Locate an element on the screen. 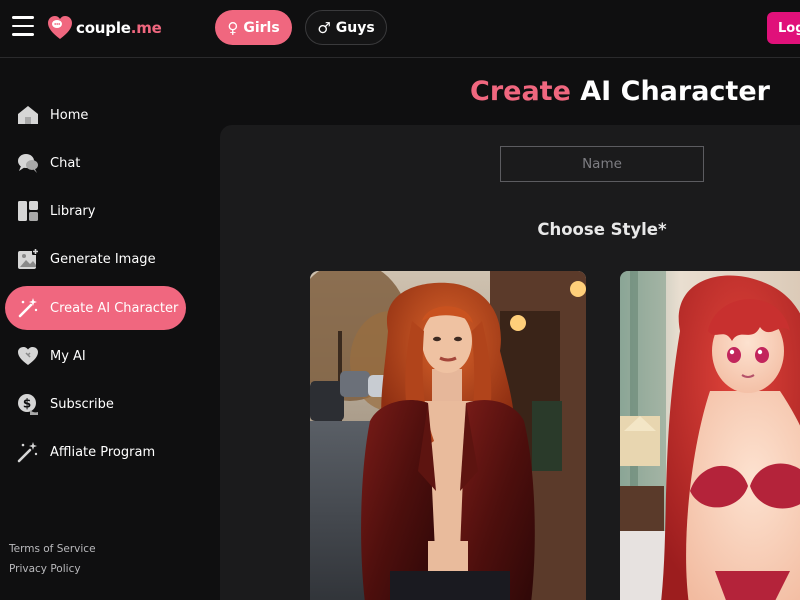  sidebar-item-chat: Chat is located at coordinates (95, 163).